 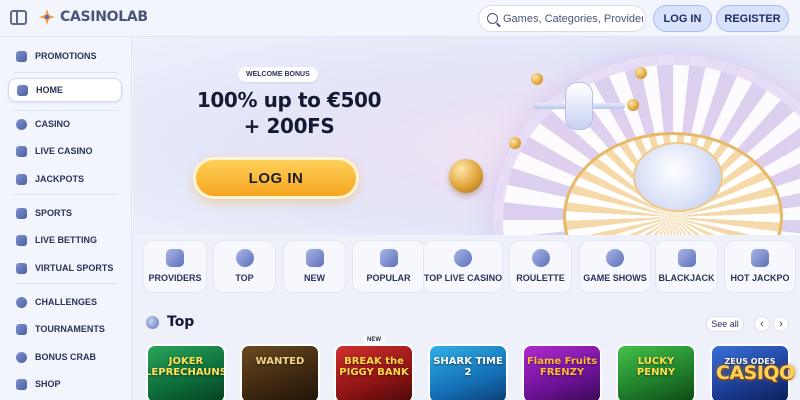 I want to click on category-providers: PROVIDERS, so click(x=175, y=266).